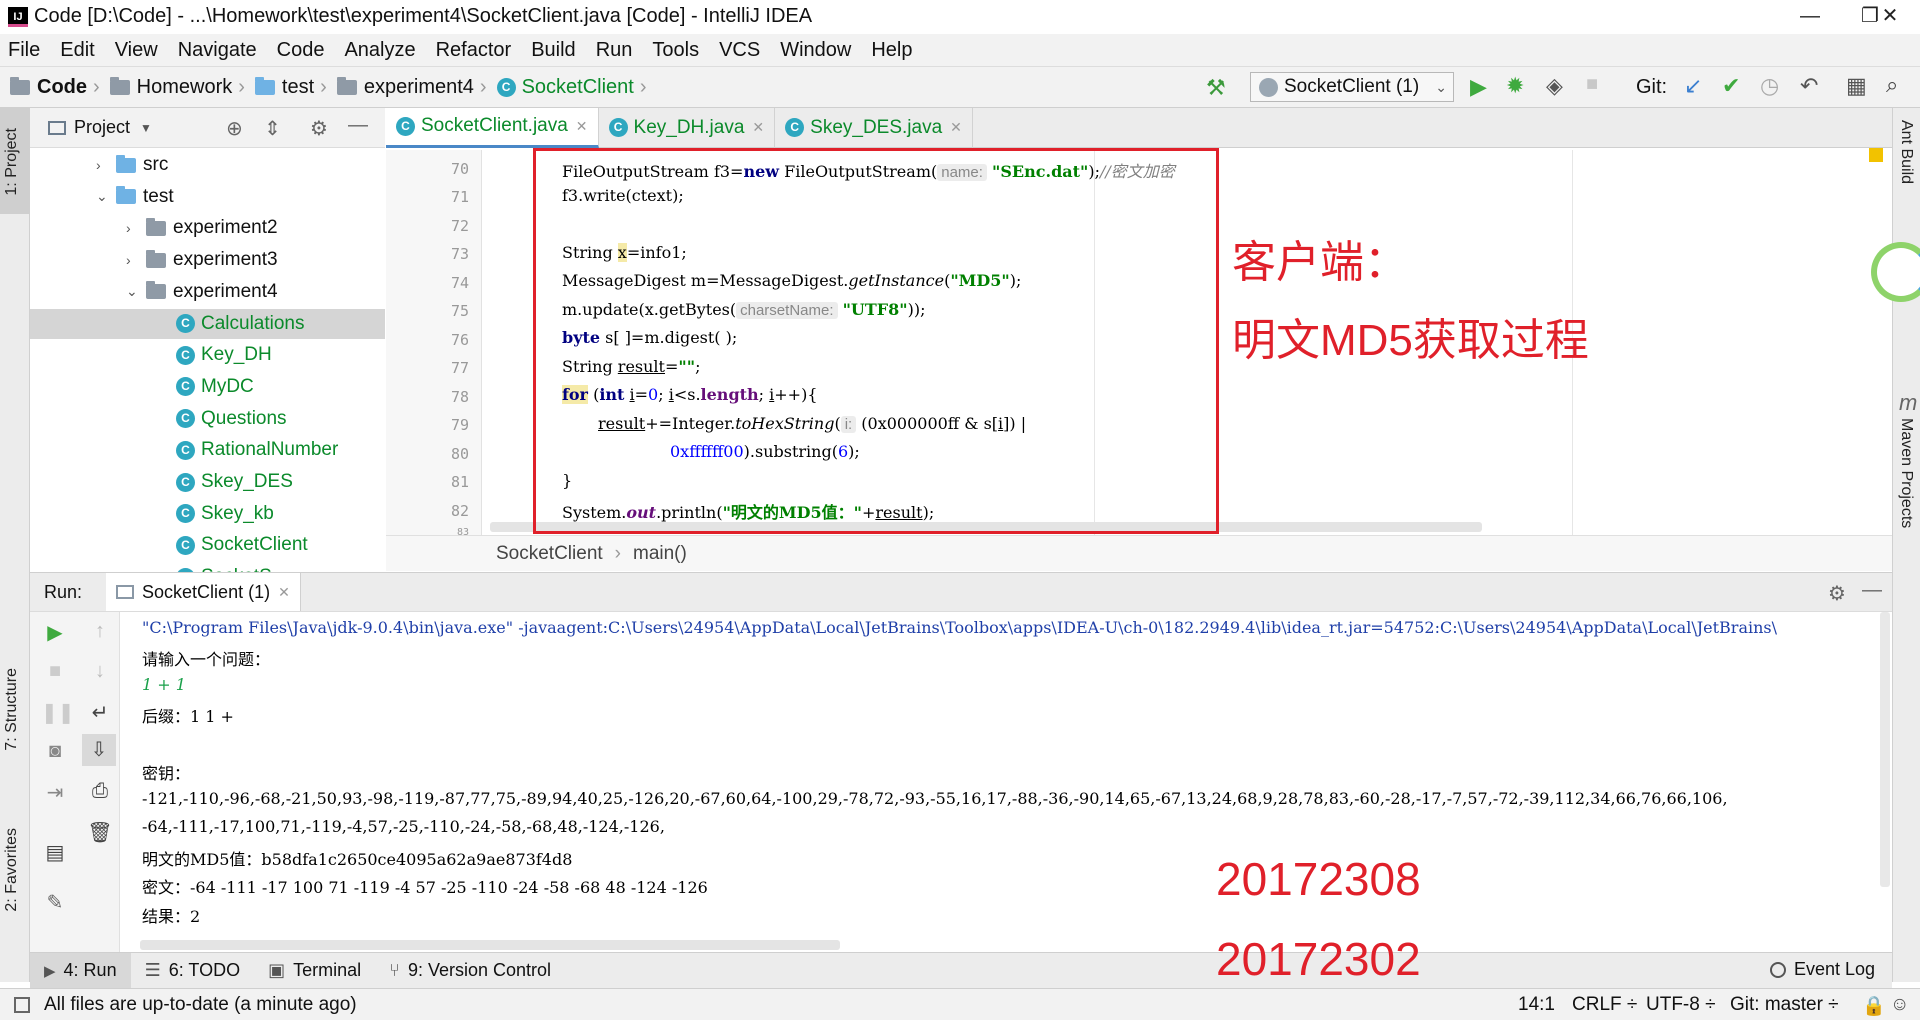 This screenshot has height=1020, width=1920. What do you see at coordinates (272, 128) in the screenshot?
I see `collapse-all-icon: ⇕` at bounding box center [272, 128].